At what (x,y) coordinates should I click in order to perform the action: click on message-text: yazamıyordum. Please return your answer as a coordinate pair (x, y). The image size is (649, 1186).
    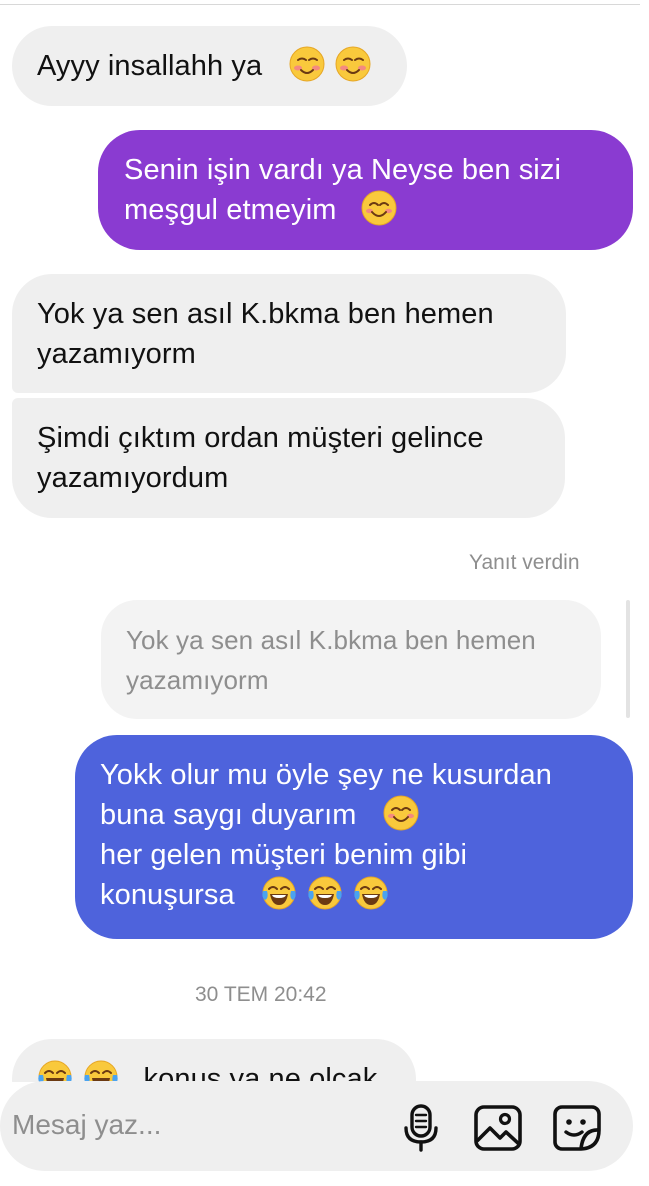
    Looking at the image, I should click on (133, 478).